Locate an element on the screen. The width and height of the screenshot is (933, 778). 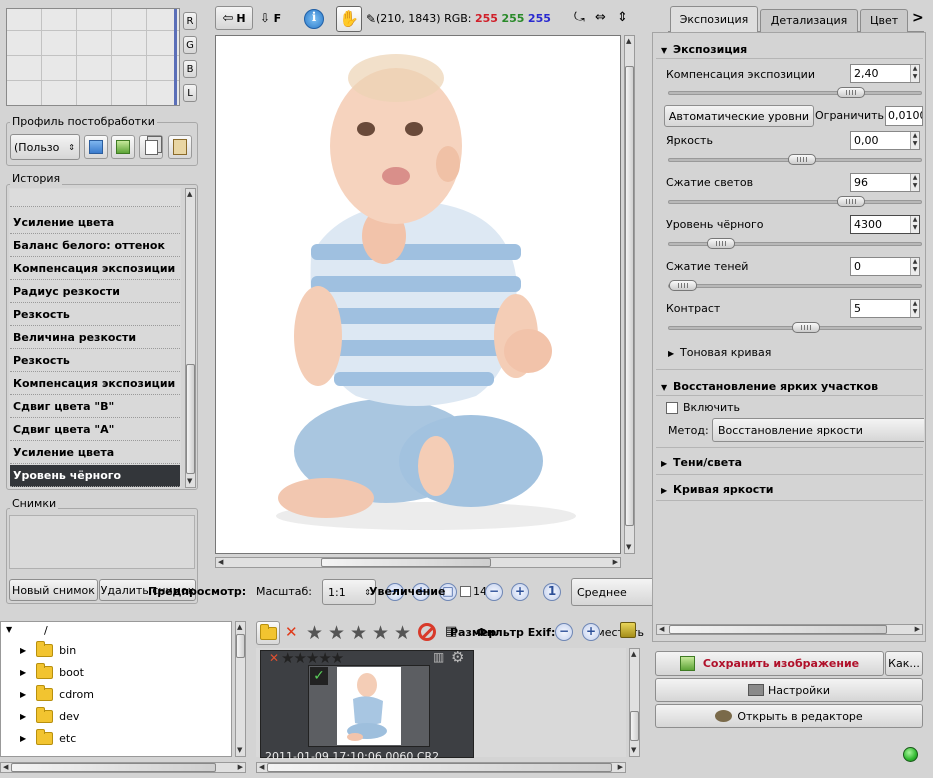
open-editor-button: Открыть в редакторе is located at coordinates (789, 716).